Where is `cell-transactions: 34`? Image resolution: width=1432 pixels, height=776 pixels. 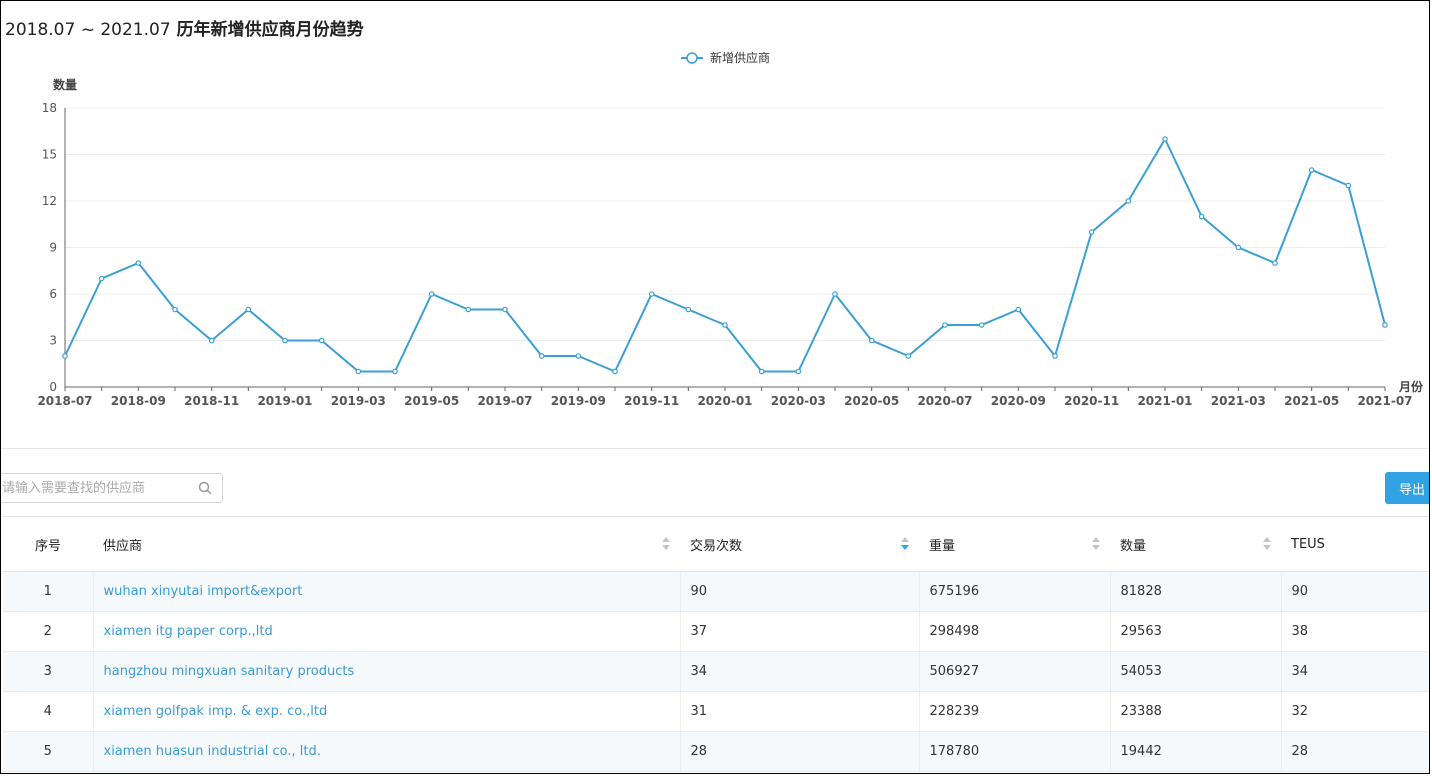
cell-transactions: 34 is located at coordinates (799, 671).